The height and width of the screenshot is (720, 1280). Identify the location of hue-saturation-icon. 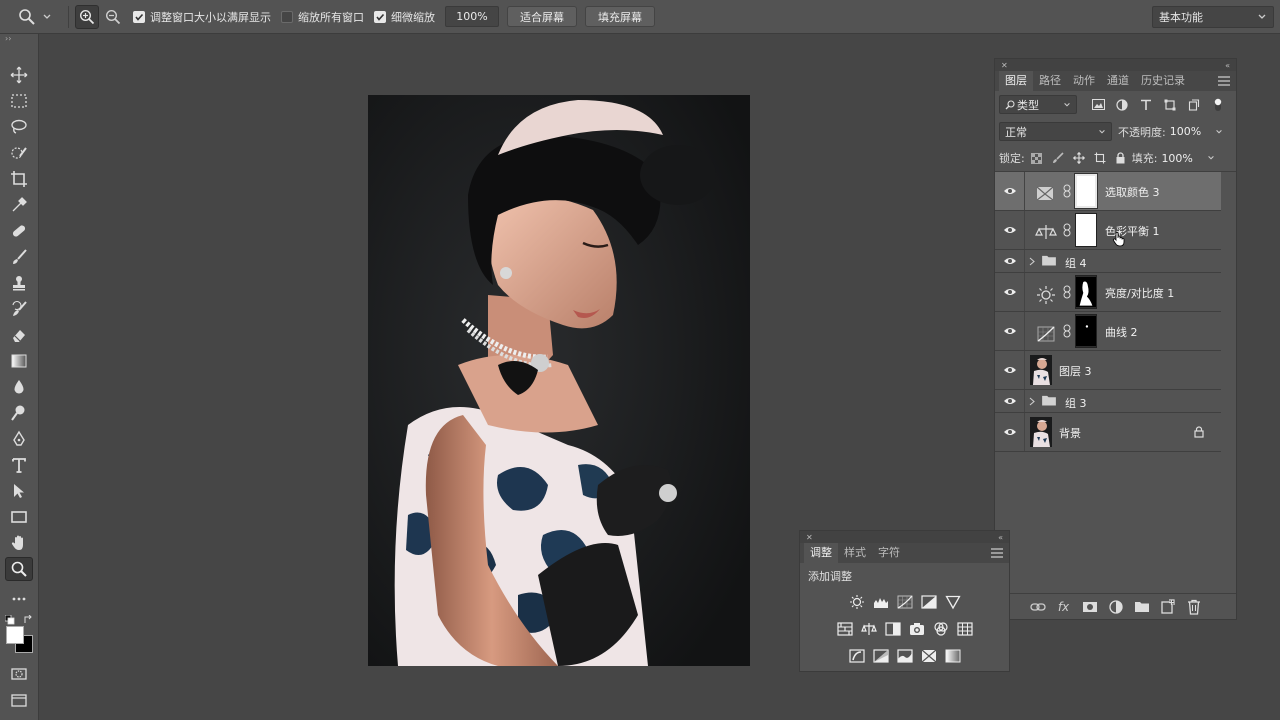
(844, 629).